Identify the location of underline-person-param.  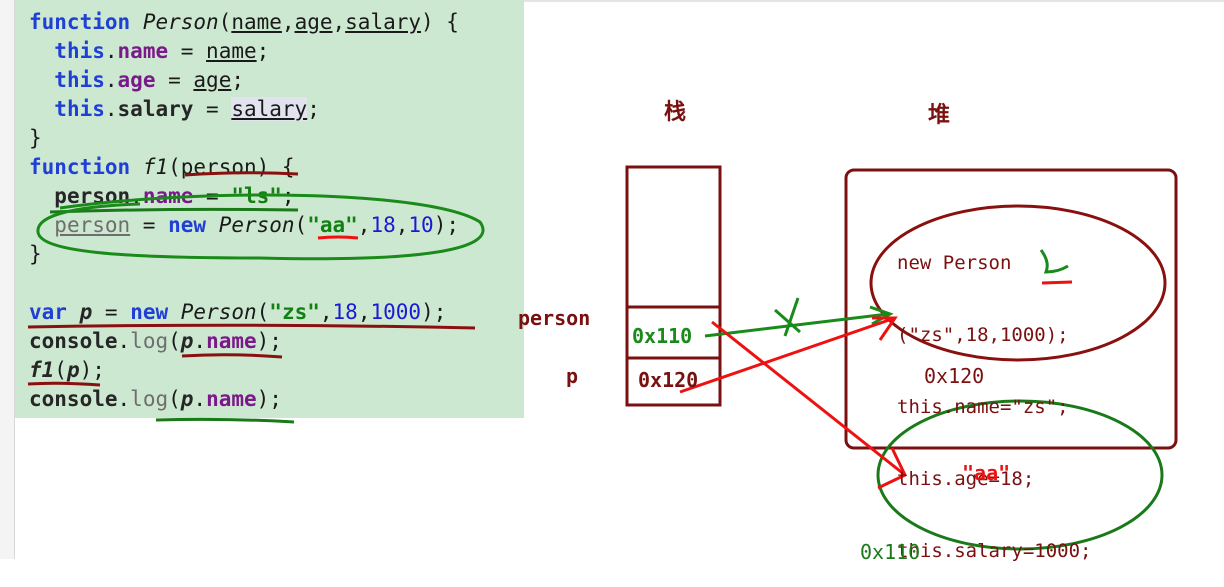
(241, 174).